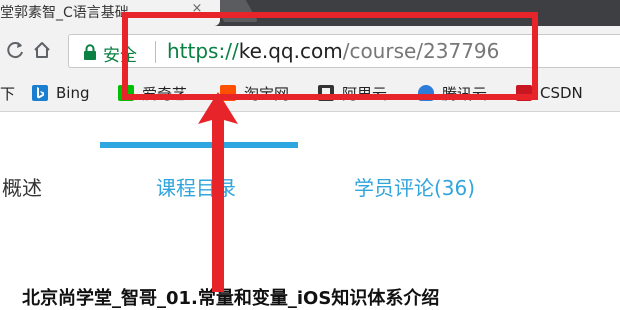  What do you see at coordinates (16, 50) in the screenshot?
I see `refresh-icon` at bounding box center [16, 50].